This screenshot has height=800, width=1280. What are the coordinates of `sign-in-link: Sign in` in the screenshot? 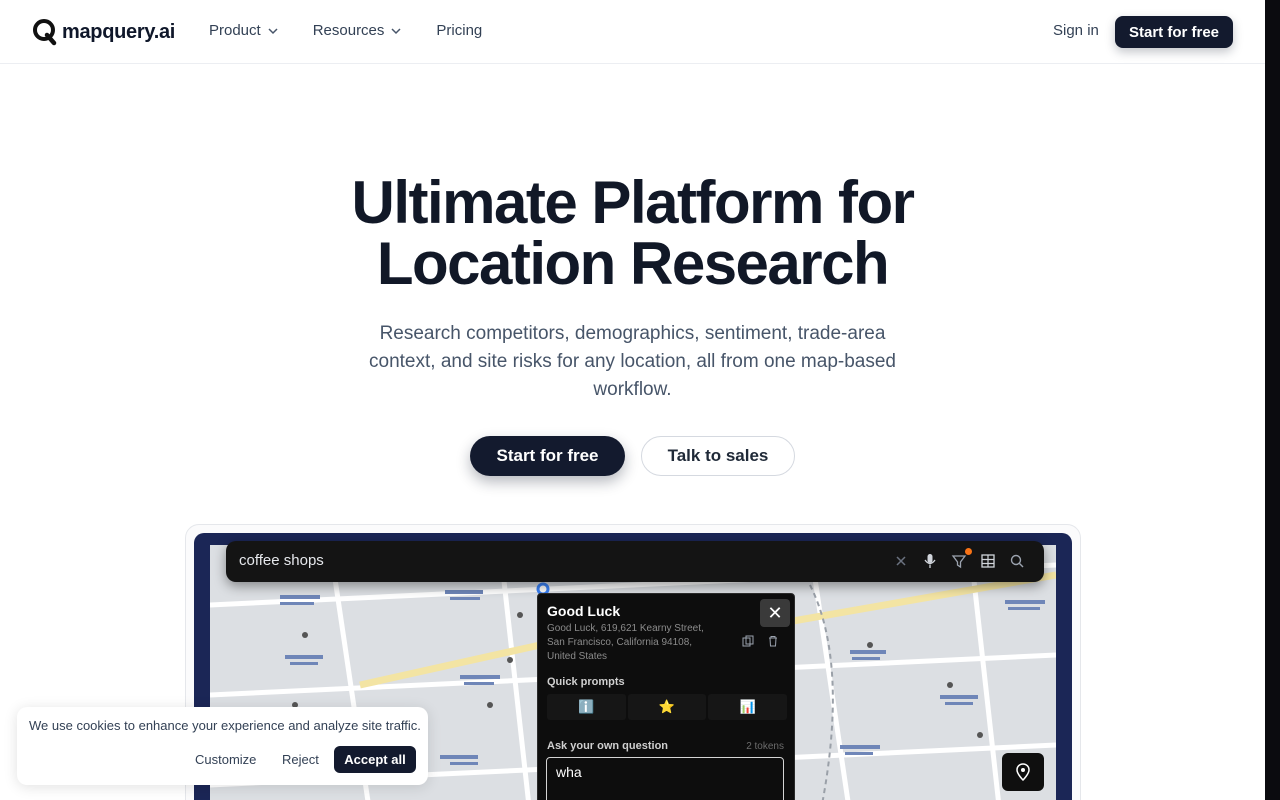 It's located at (1076, 30).